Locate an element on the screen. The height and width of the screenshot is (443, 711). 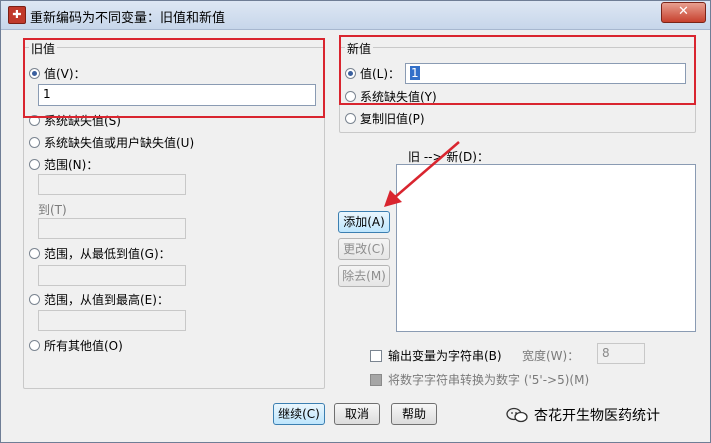
old-range-lowest-label: 范围，从最低到值(G)： is located at coordinates (107, 253).